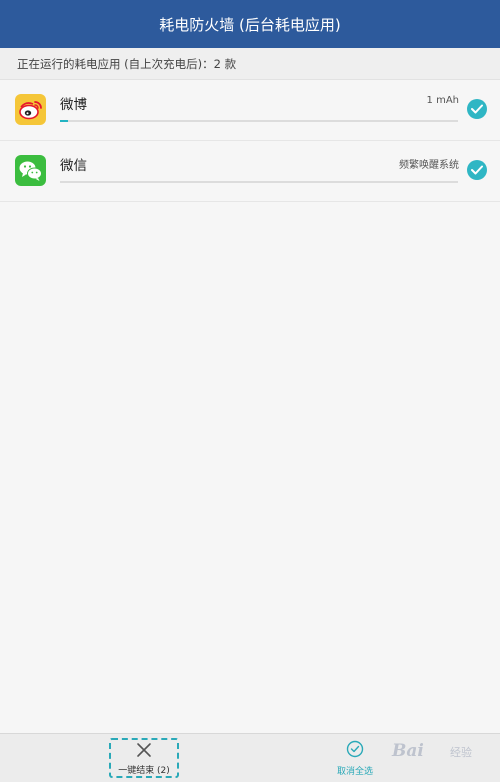 The image size is (500, 782). What do you see at coordinates (250, 757) in the screenshot?
I see `bottom-action-bar: 一键结束 (2) 取消全选` at bounding box center [250, 757].